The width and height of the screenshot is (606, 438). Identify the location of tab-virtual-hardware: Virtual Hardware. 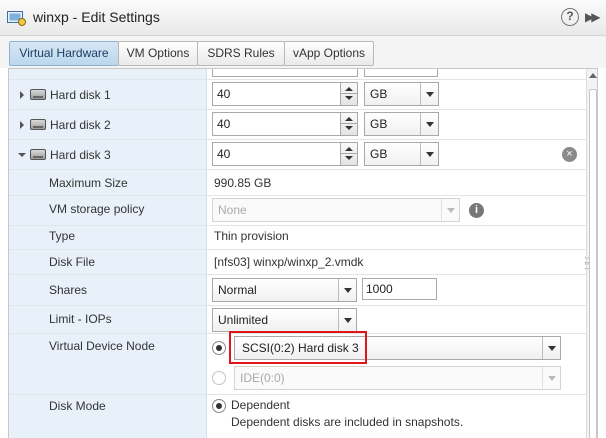
(64, 53).